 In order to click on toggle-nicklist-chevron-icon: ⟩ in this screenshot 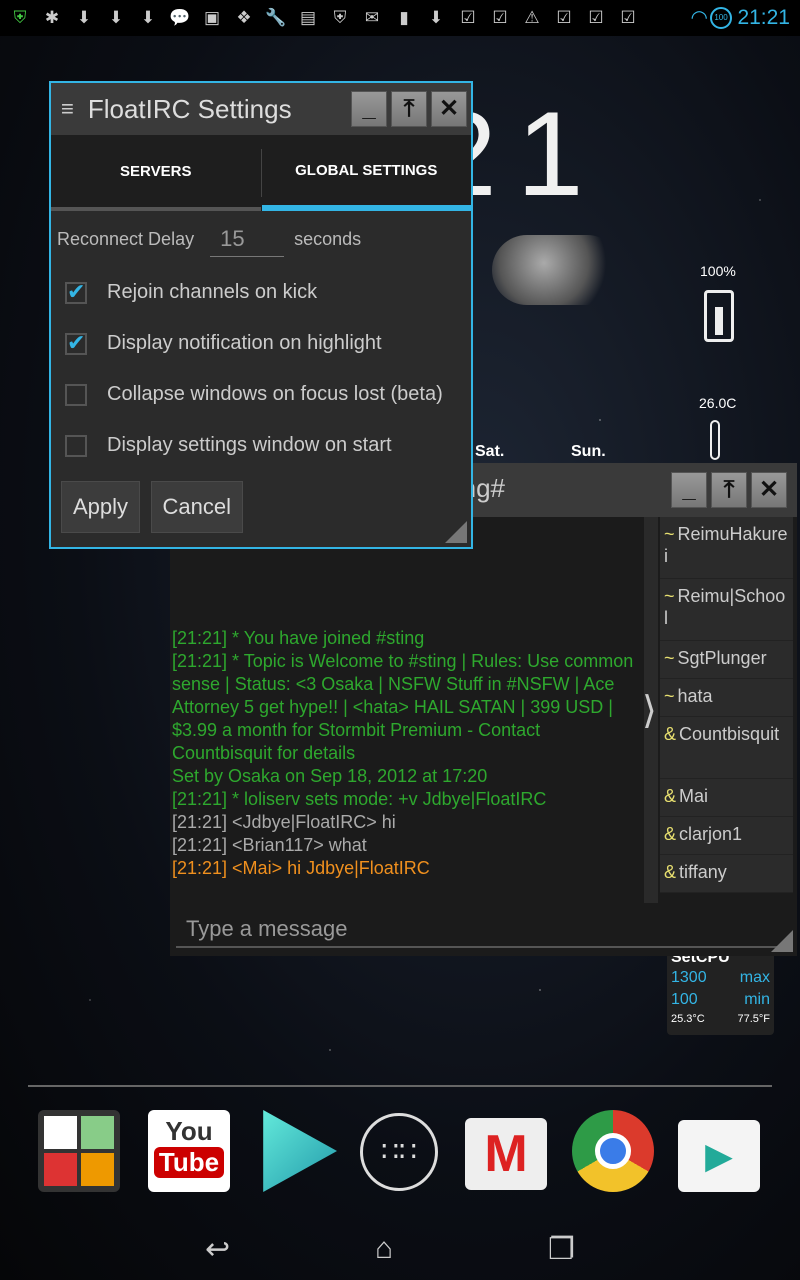, I will do `click(649, 710)`.